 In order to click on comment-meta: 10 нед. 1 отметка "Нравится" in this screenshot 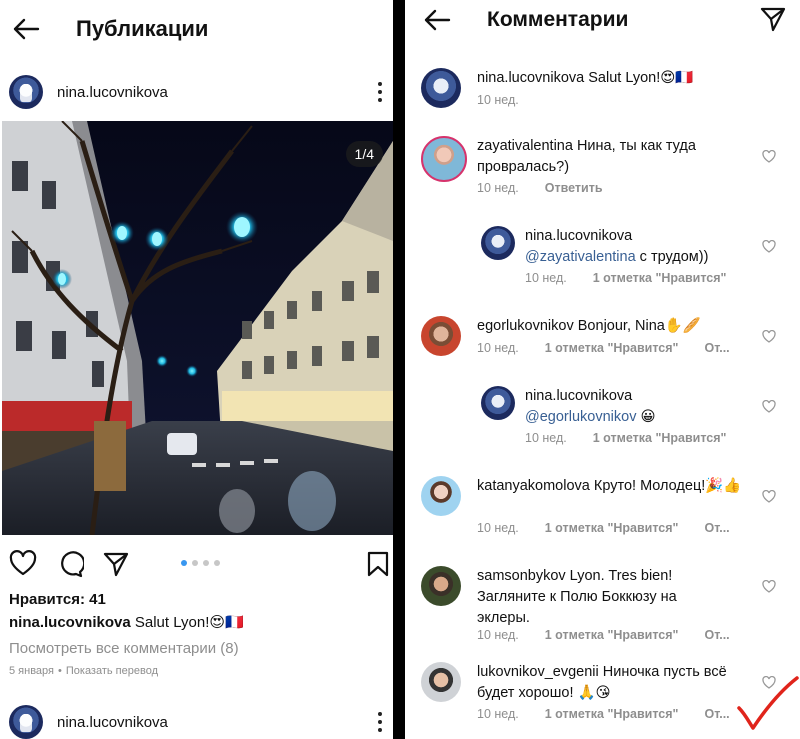, I will do `click(638, 278)`.